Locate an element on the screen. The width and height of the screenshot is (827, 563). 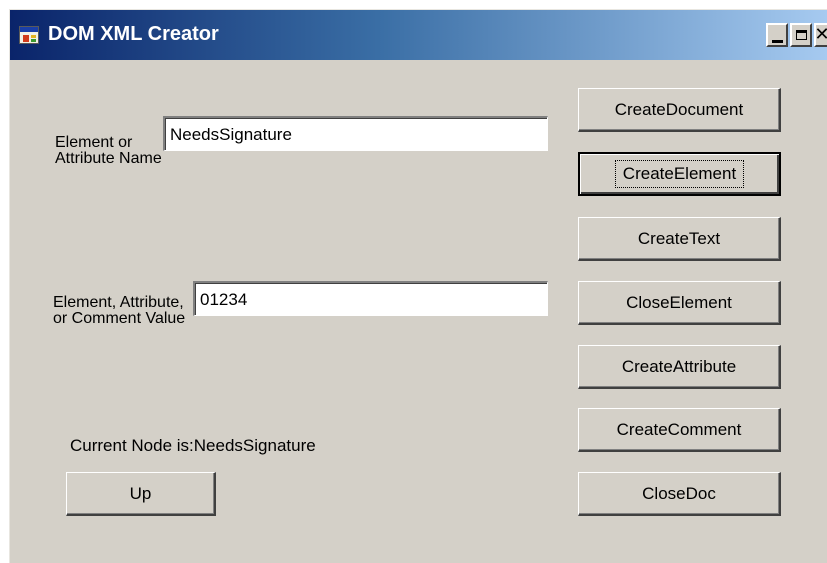
create-element-button: CreateElement is located at coordinates (679, 174).